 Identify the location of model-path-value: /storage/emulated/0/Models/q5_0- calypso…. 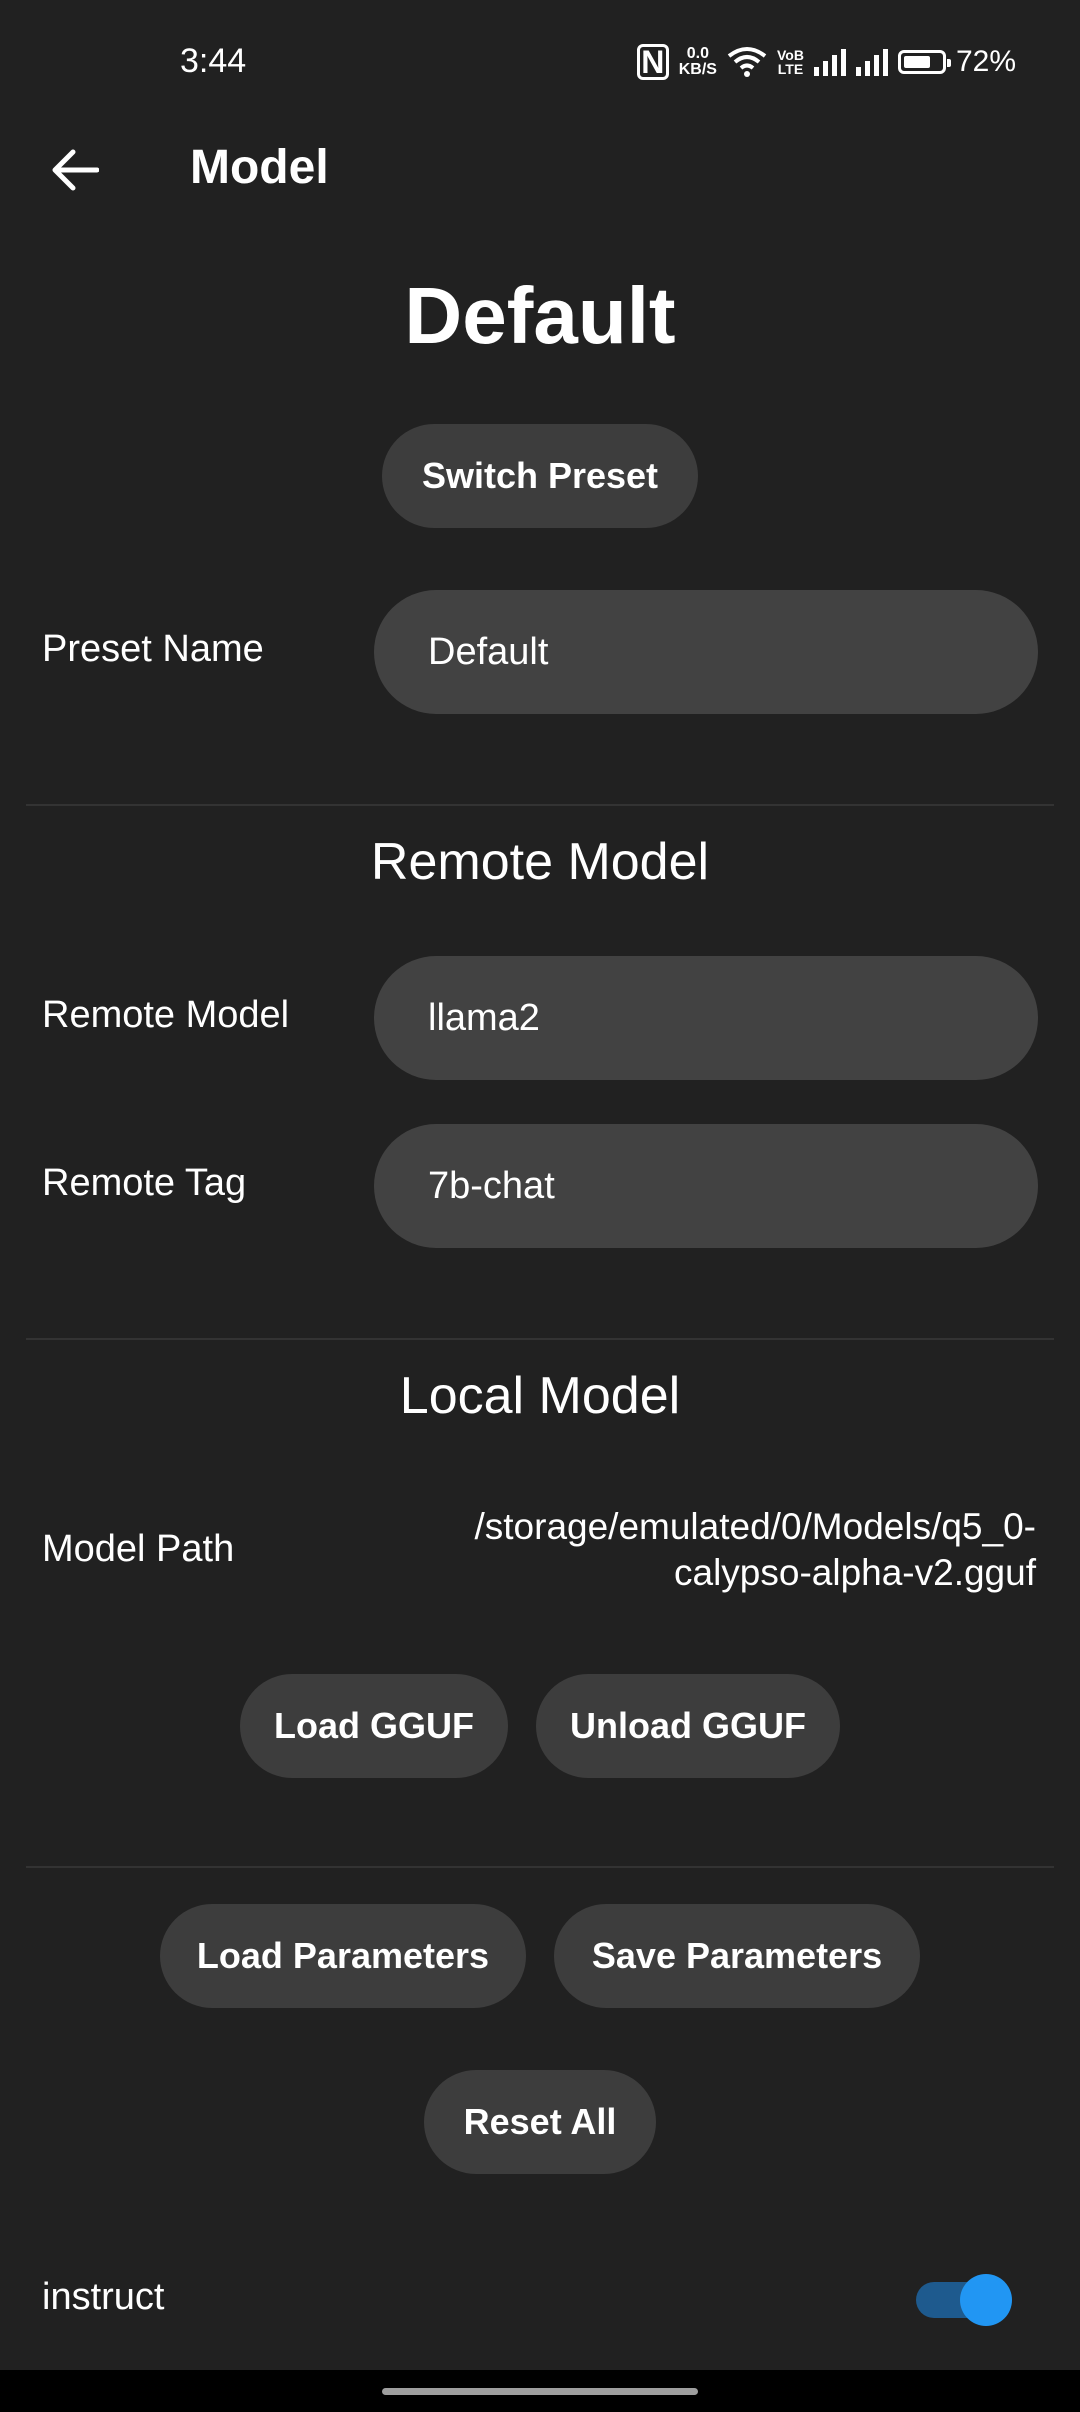
(686, 1550).